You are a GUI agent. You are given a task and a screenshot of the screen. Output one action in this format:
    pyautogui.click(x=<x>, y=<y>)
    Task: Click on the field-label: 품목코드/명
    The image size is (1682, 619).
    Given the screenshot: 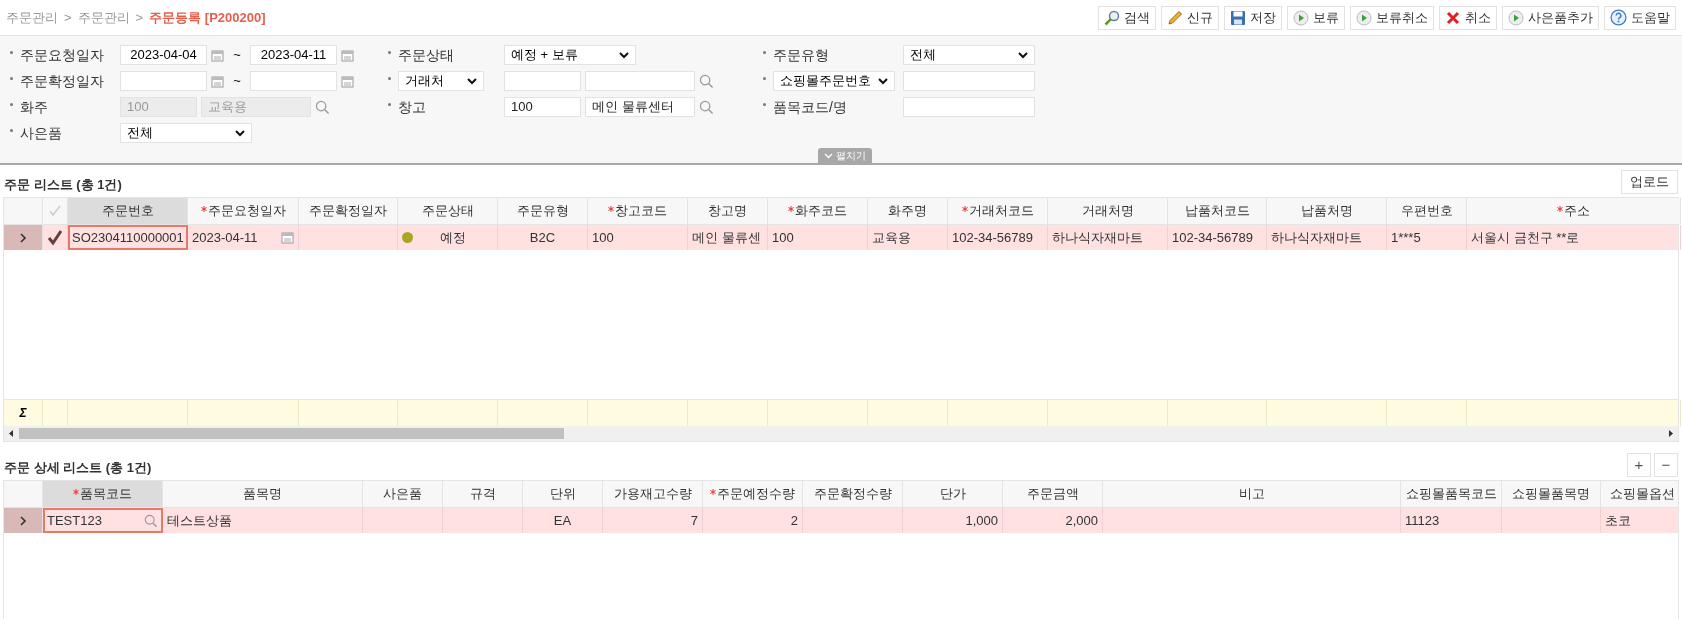 What is the action you would take?
    pyautogui.click(x=810, y=107)
    